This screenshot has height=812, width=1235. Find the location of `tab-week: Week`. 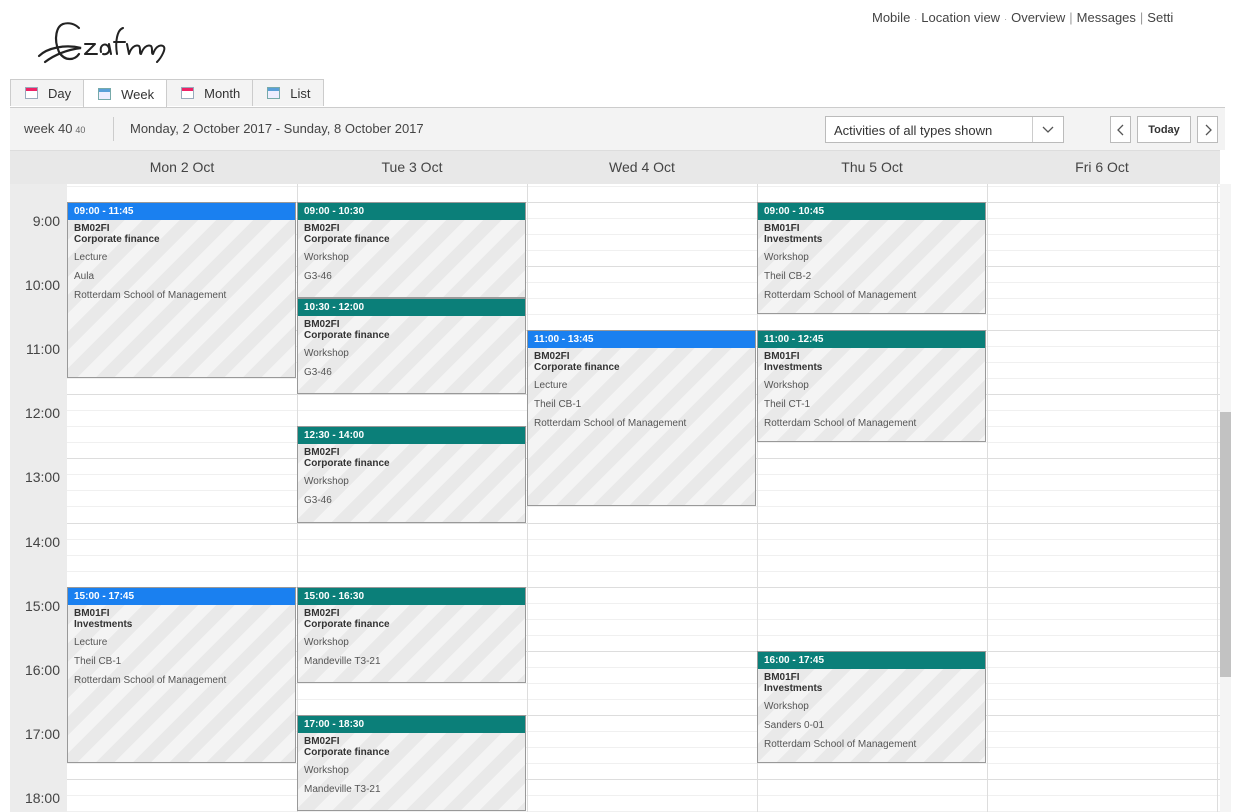

tab-week: Week is located at coordinates (125, 93).